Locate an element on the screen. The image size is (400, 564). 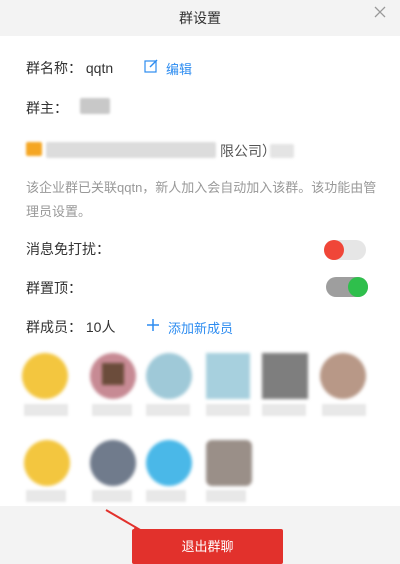
group-name-label: 群名称： is located at coordinates (54, 68).